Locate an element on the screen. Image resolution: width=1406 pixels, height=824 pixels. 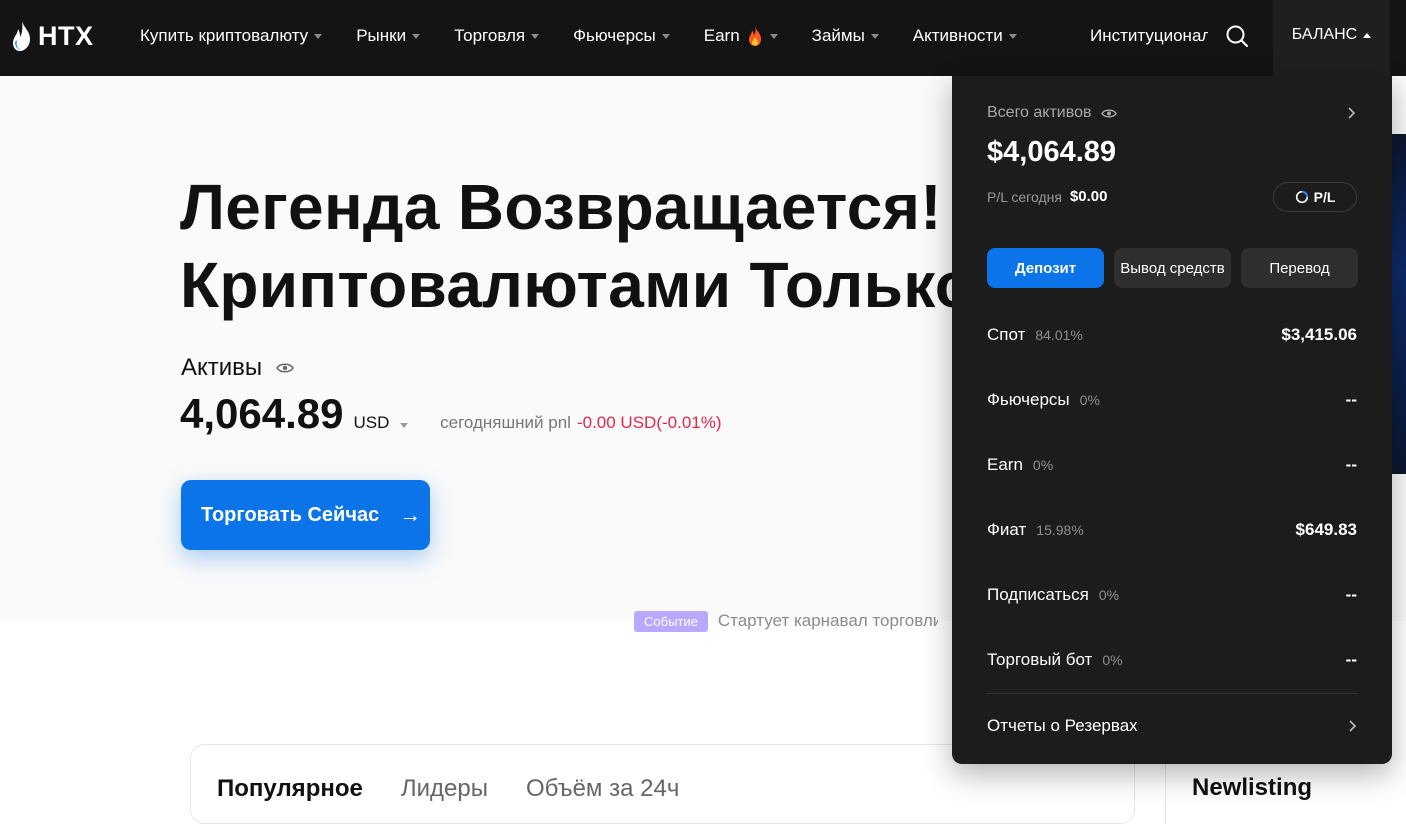
account-name: Earn is located at coordinates (1005, 464).